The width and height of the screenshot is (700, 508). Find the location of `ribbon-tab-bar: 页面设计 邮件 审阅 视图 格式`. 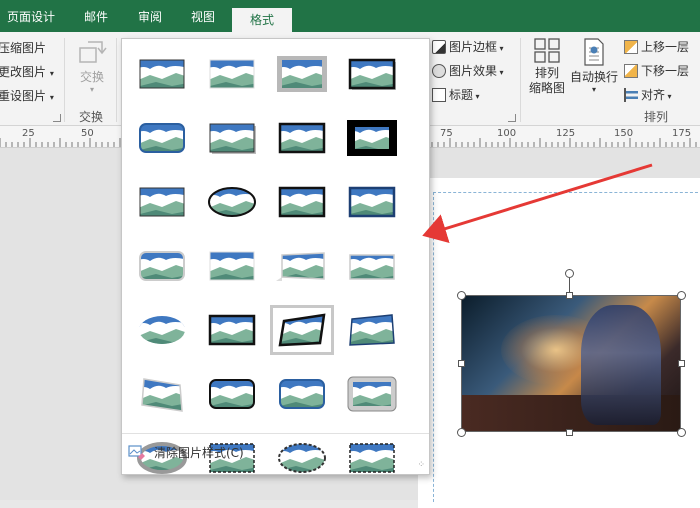

ribbon-tab-bar: 页面设计 邮件 审阅 视图 格式 is located at coordinates (350, 16).